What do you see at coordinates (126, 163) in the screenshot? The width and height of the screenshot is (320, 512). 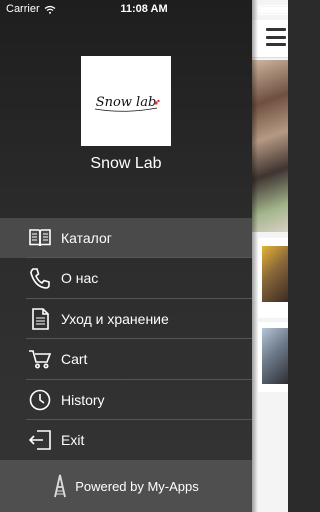 I see `app-name: Snow Lab` at bounding box center [126, 163].